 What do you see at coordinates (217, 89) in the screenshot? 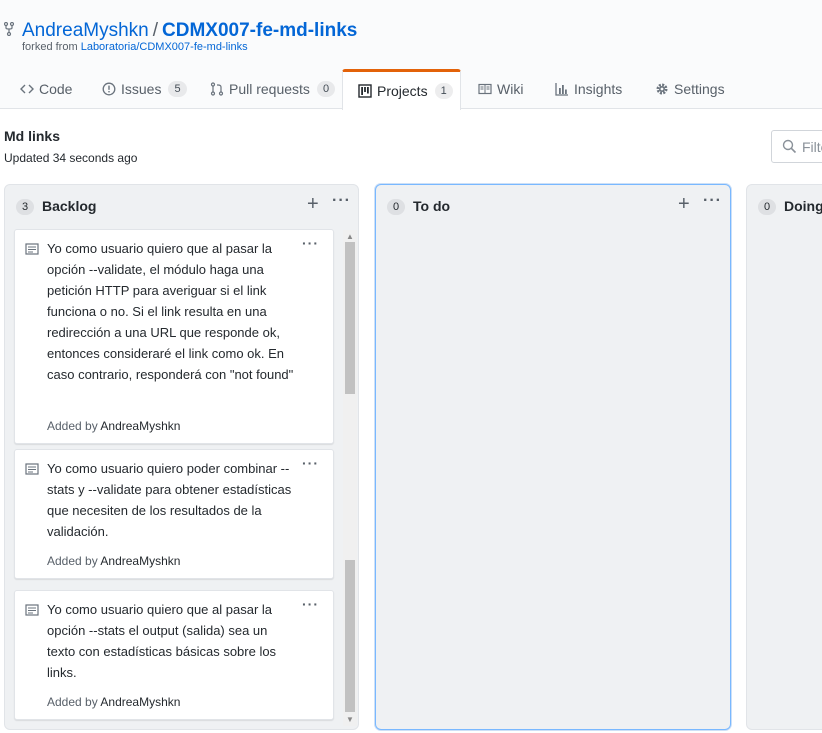
I see `pull-request-icon` at bounding box center [217, 89].